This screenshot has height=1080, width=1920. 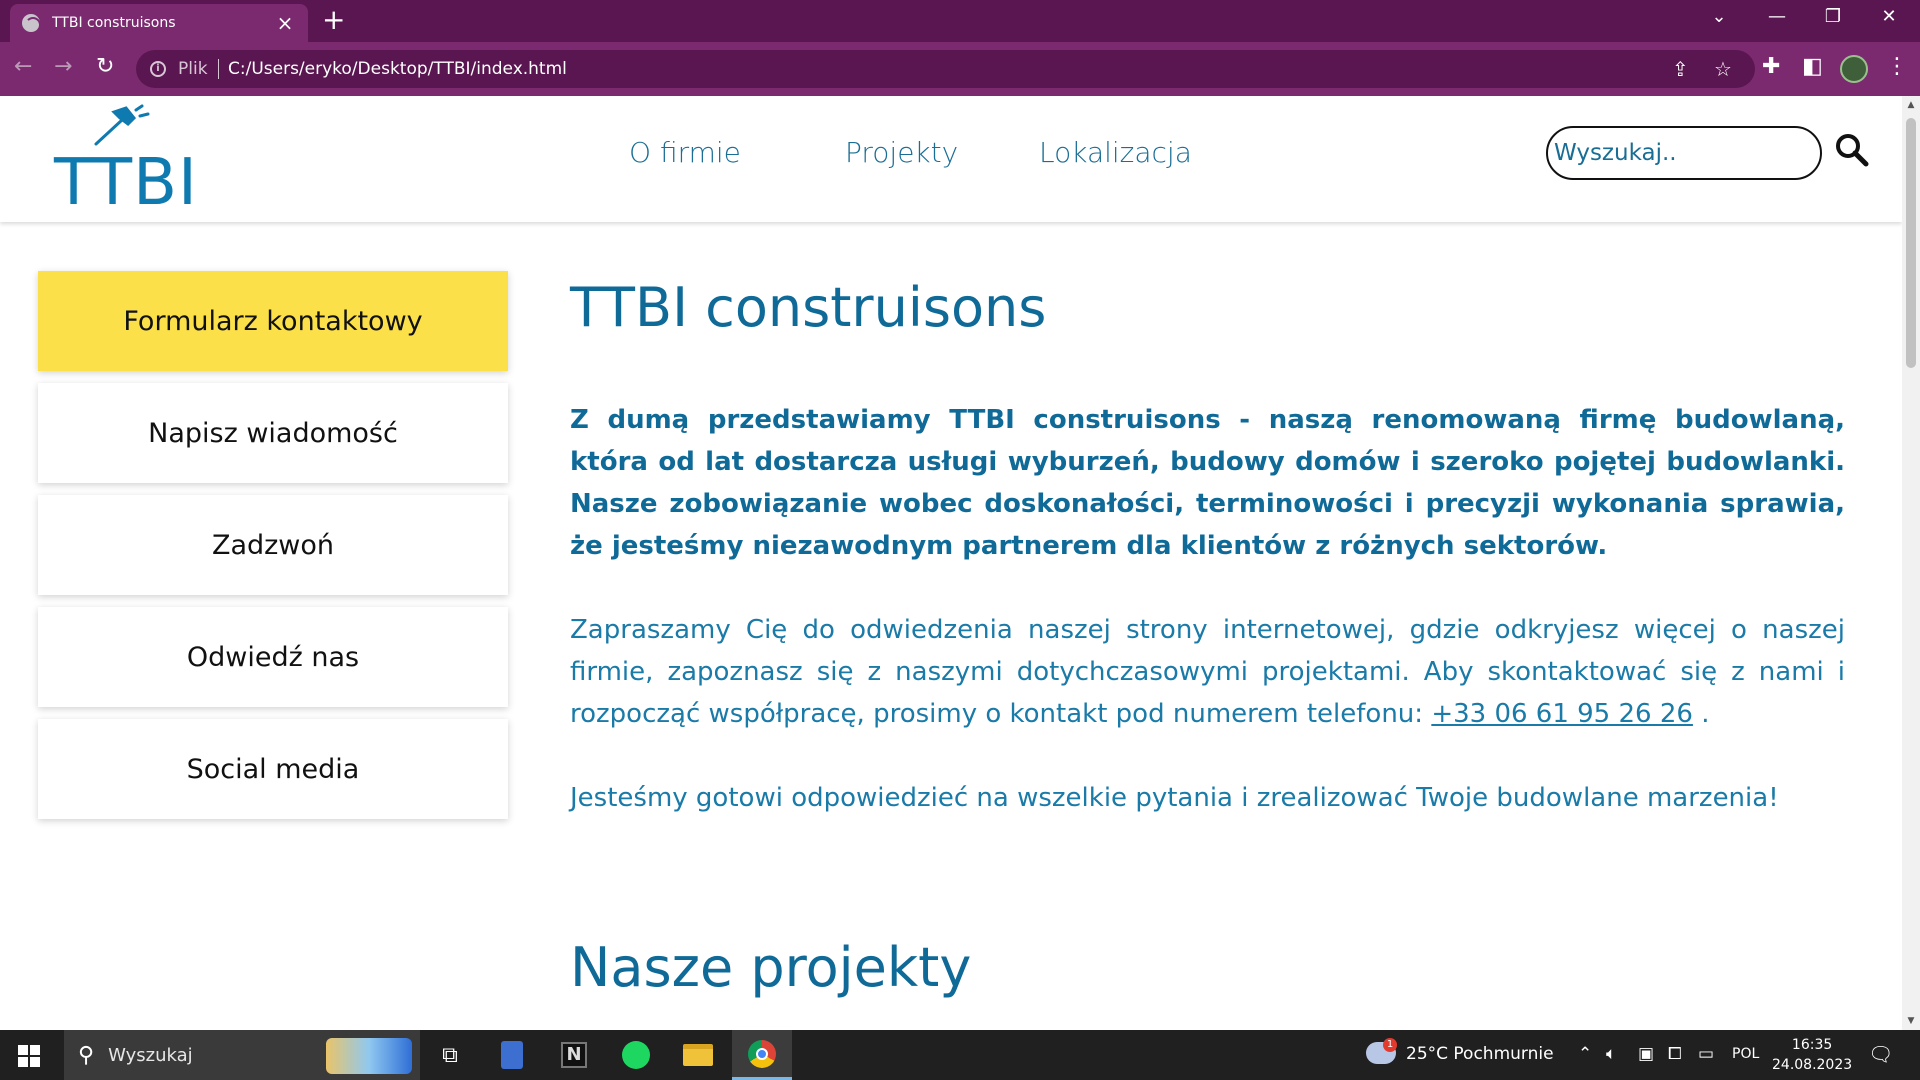 What do you see at coordinates (150, 1055) in the screenshot?
I see `taskbar-search-label: Wyszukaj` at bounding box center [150, 1055].